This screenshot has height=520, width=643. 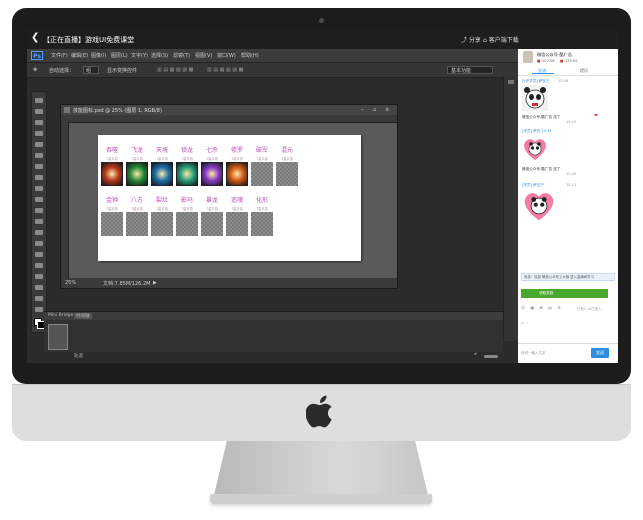 I want to click on tab-mini-bridge: Mini Bridge, so click(x=60, y=315).